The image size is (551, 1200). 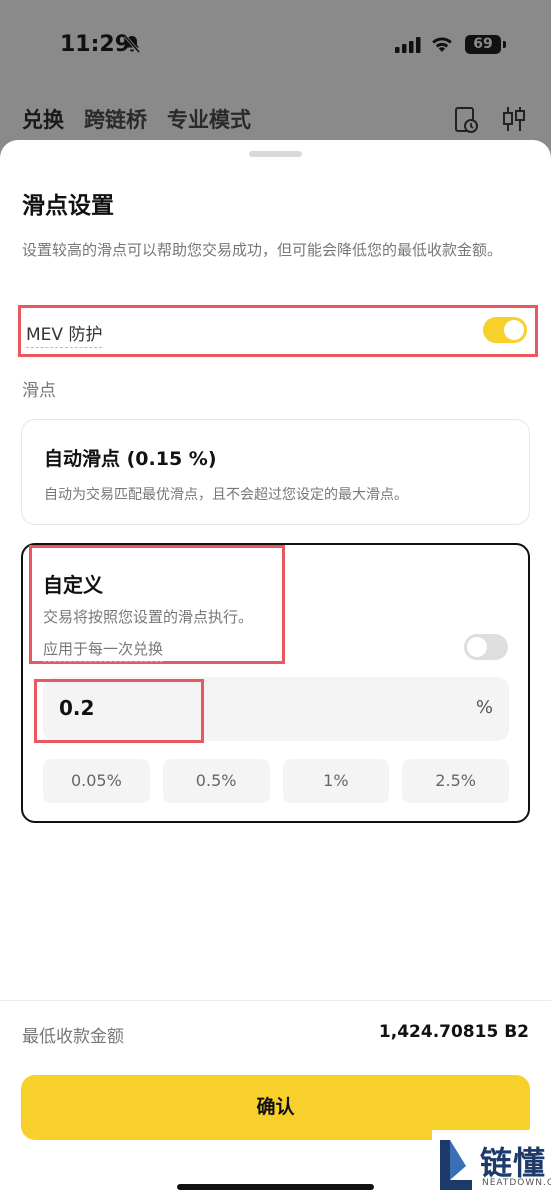 I want to click on cellular-signal-icon, so click(x=408, y=45).